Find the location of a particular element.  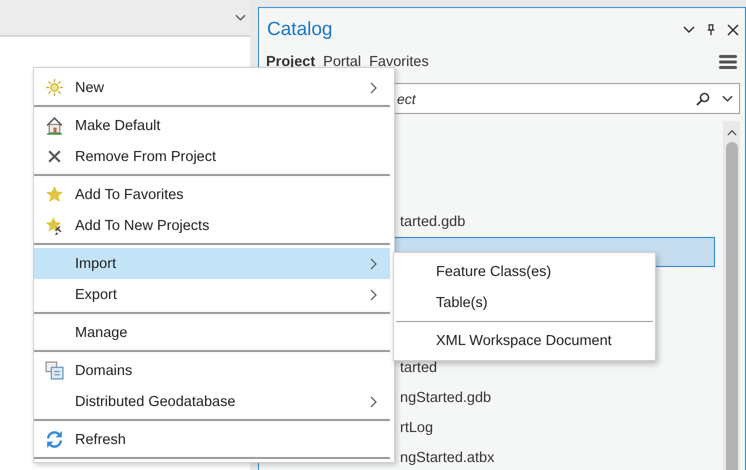

table-window-icon is located at coordinates (54, 370).